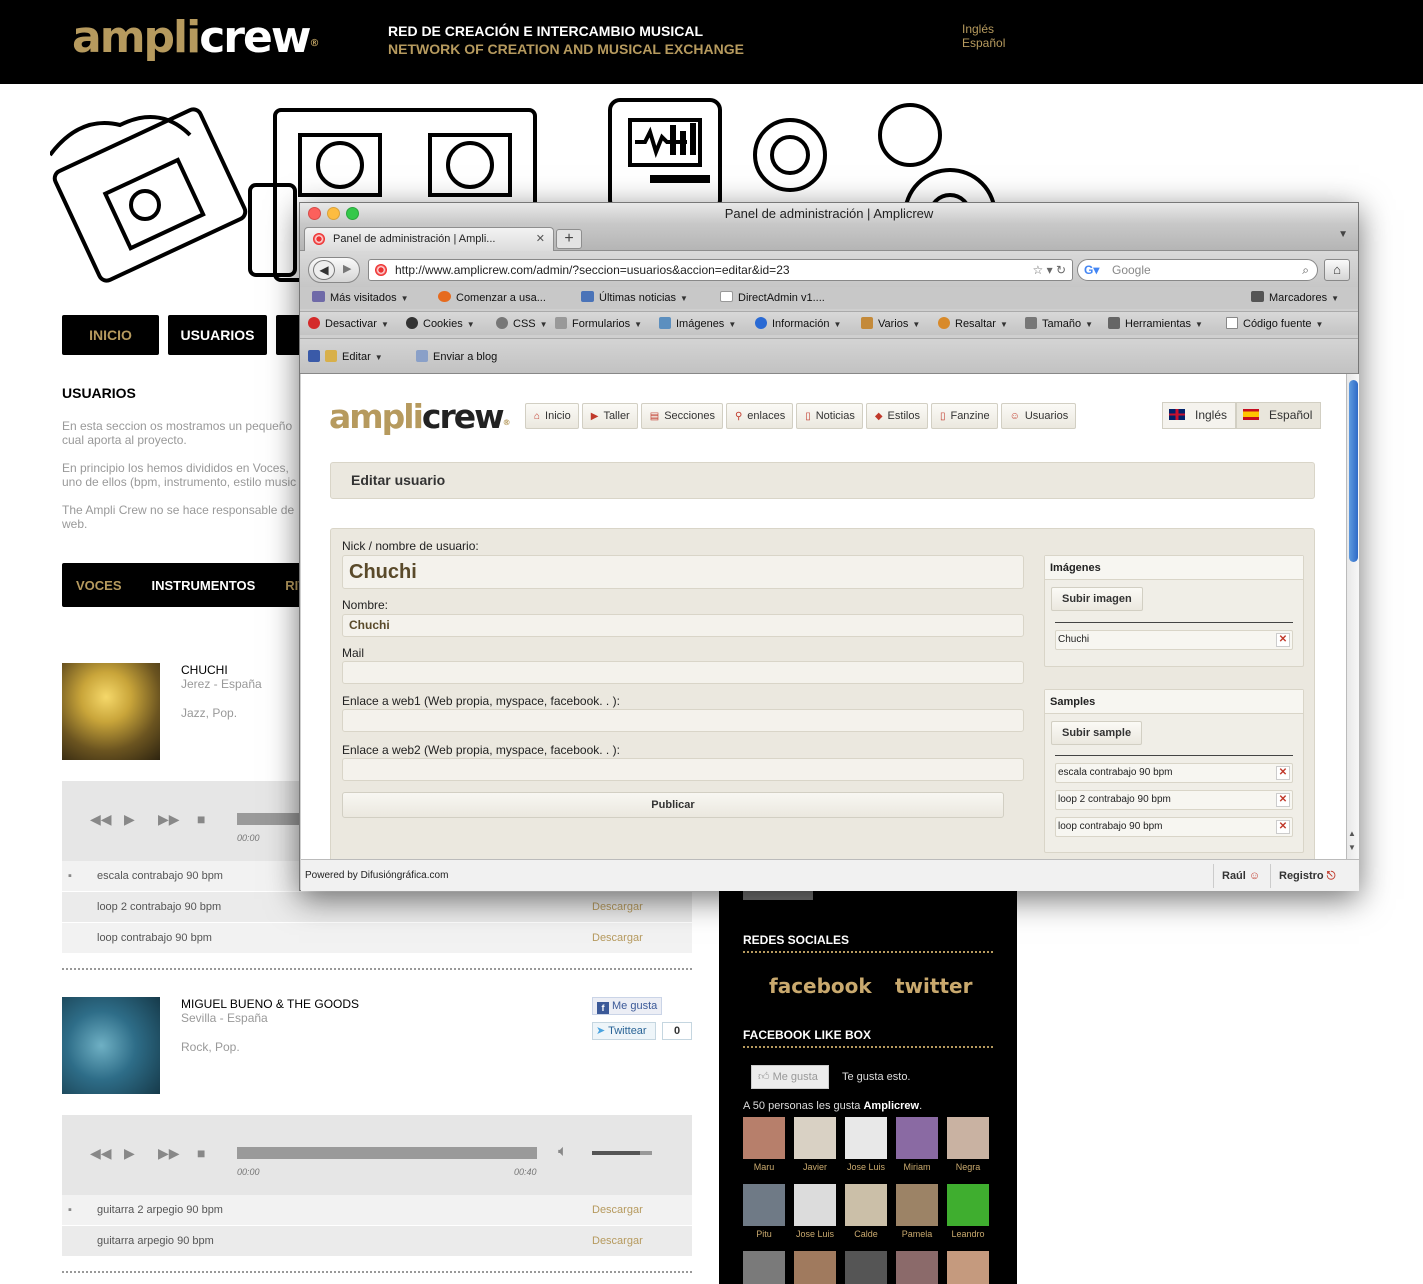 Image resolution: width=1423 pixels, height=1284 pixels. What do you see at coordinates (798, 324) in the screenshot?
I see `dev-information: Información ▼` at bounding box center [798, 324].